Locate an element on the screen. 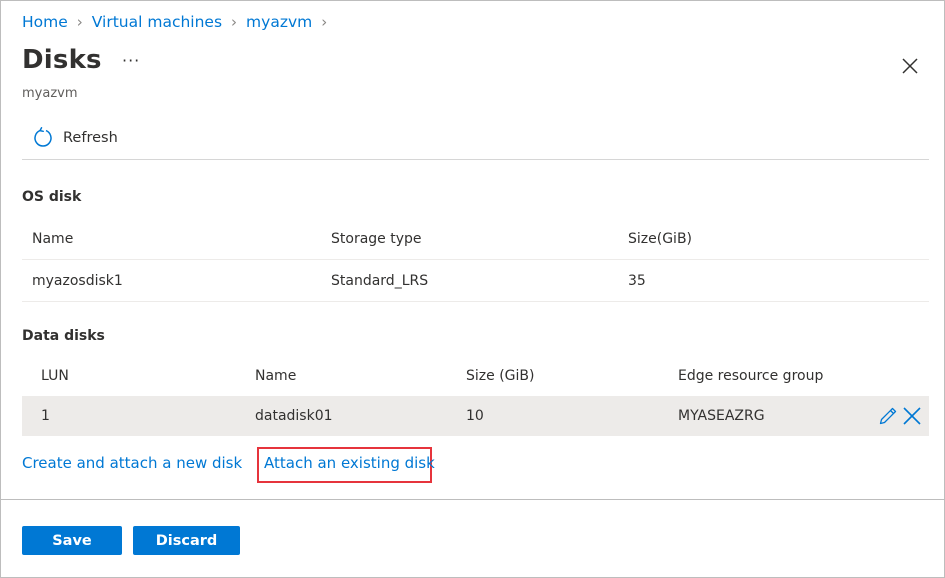 This screenshot has width=945, height=578. os-disk-heading: OS disk is located at coordinates (52, 197).